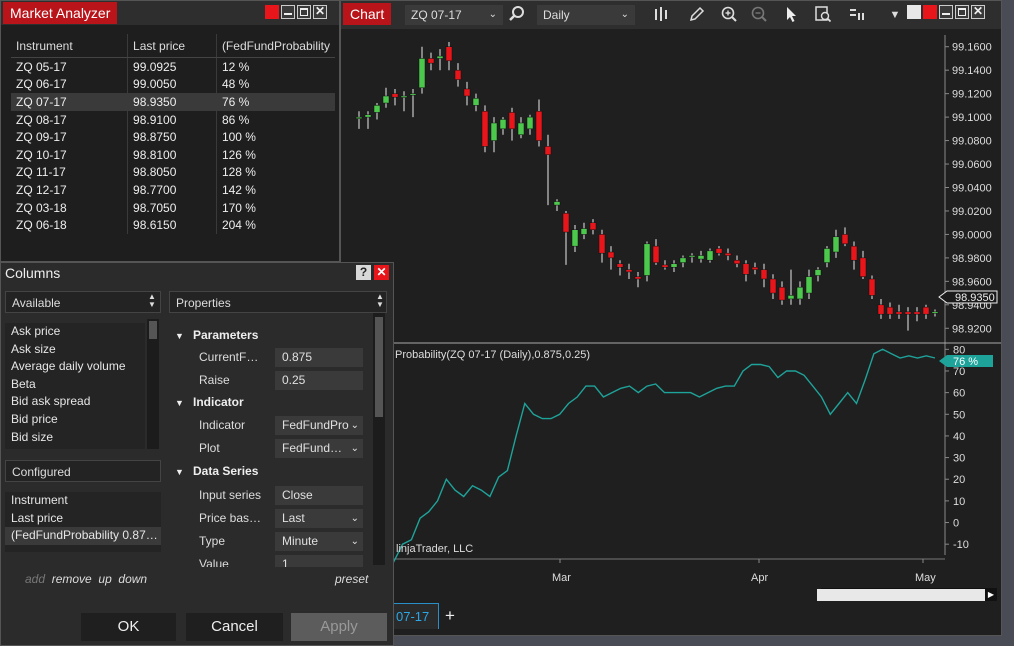  What do you see at coordinates (75, 350) in the screenshot?
I see `available-item: Ask size` at bounding box center [75, 350].